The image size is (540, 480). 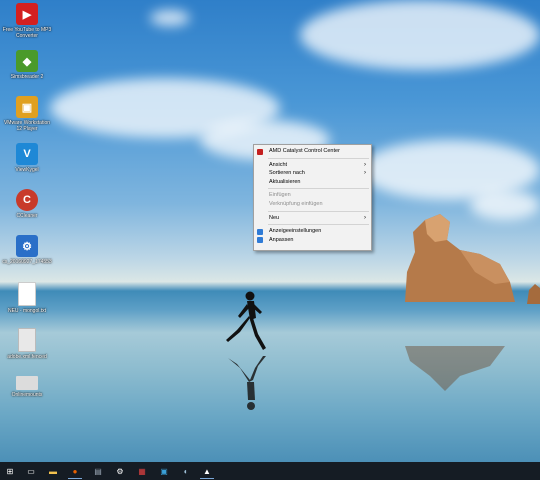 What do you see at coordinates (27, 246) in the screenshot?
I see `installer-icon: ⚙` at bounding box center [27, 246].